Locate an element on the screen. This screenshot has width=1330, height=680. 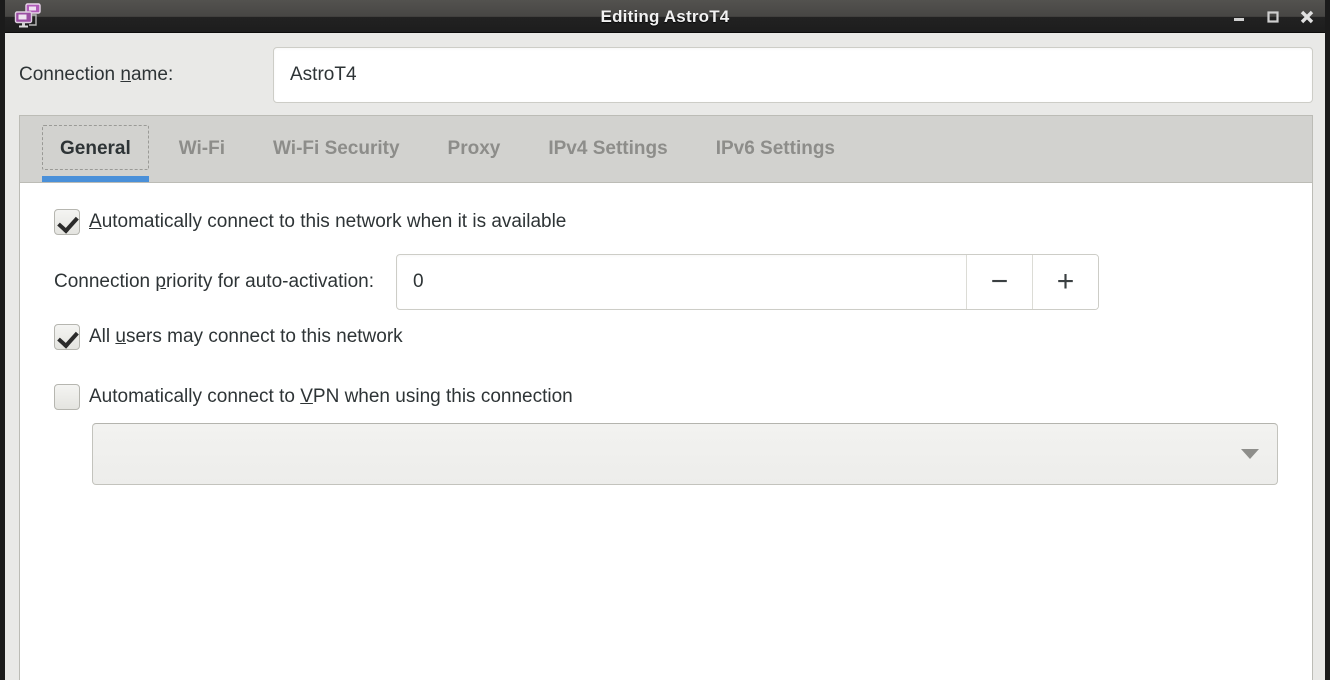
connection-name-label: Connection name: is located at coordinates (146, 75).